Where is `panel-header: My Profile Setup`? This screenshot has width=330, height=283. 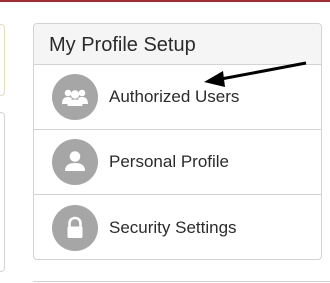
panel-header: My Profile Setup is located at coordinates (177, 44).